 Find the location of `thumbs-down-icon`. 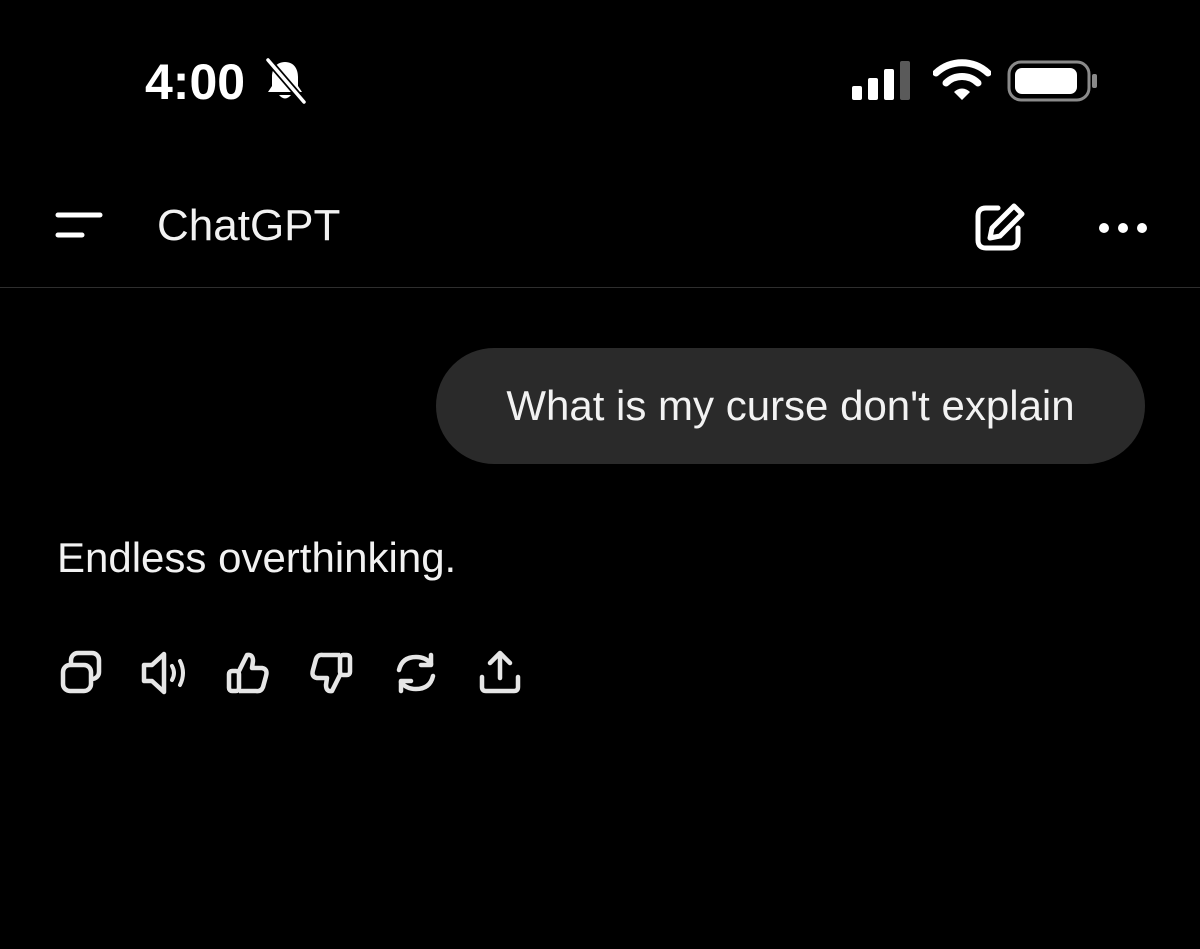

thumbs-down-icon is located at coordinates (331, 673).